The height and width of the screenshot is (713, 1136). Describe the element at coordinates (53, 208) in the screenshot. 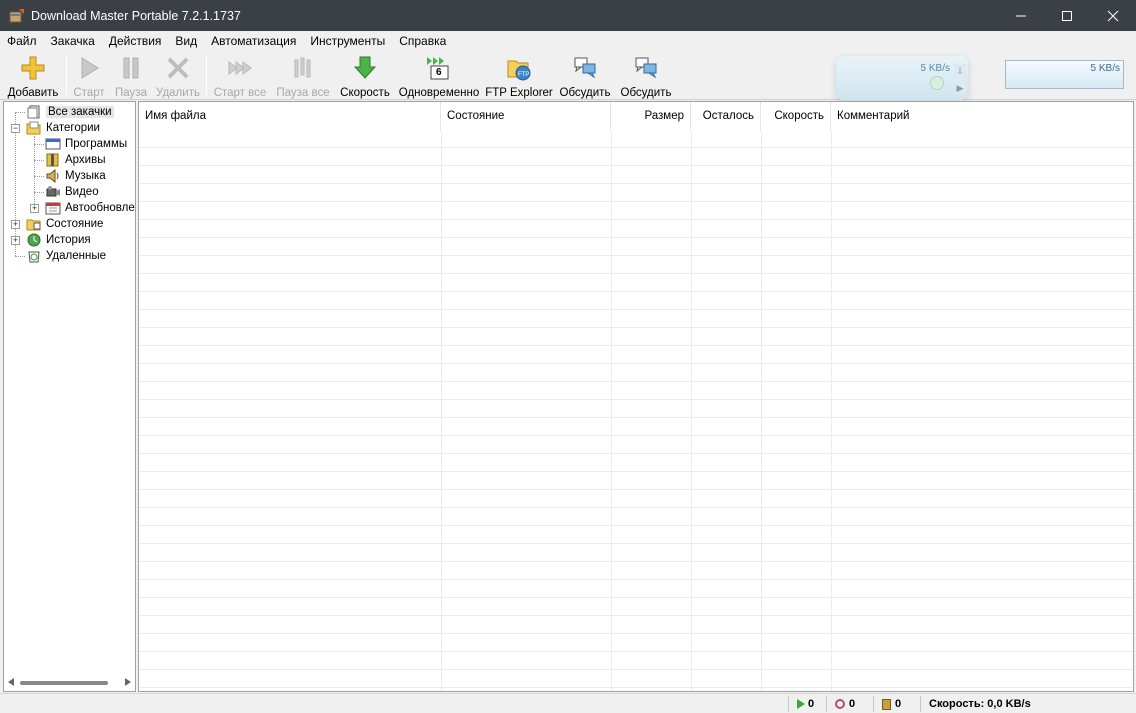

I see `calendar-icon` at that location.